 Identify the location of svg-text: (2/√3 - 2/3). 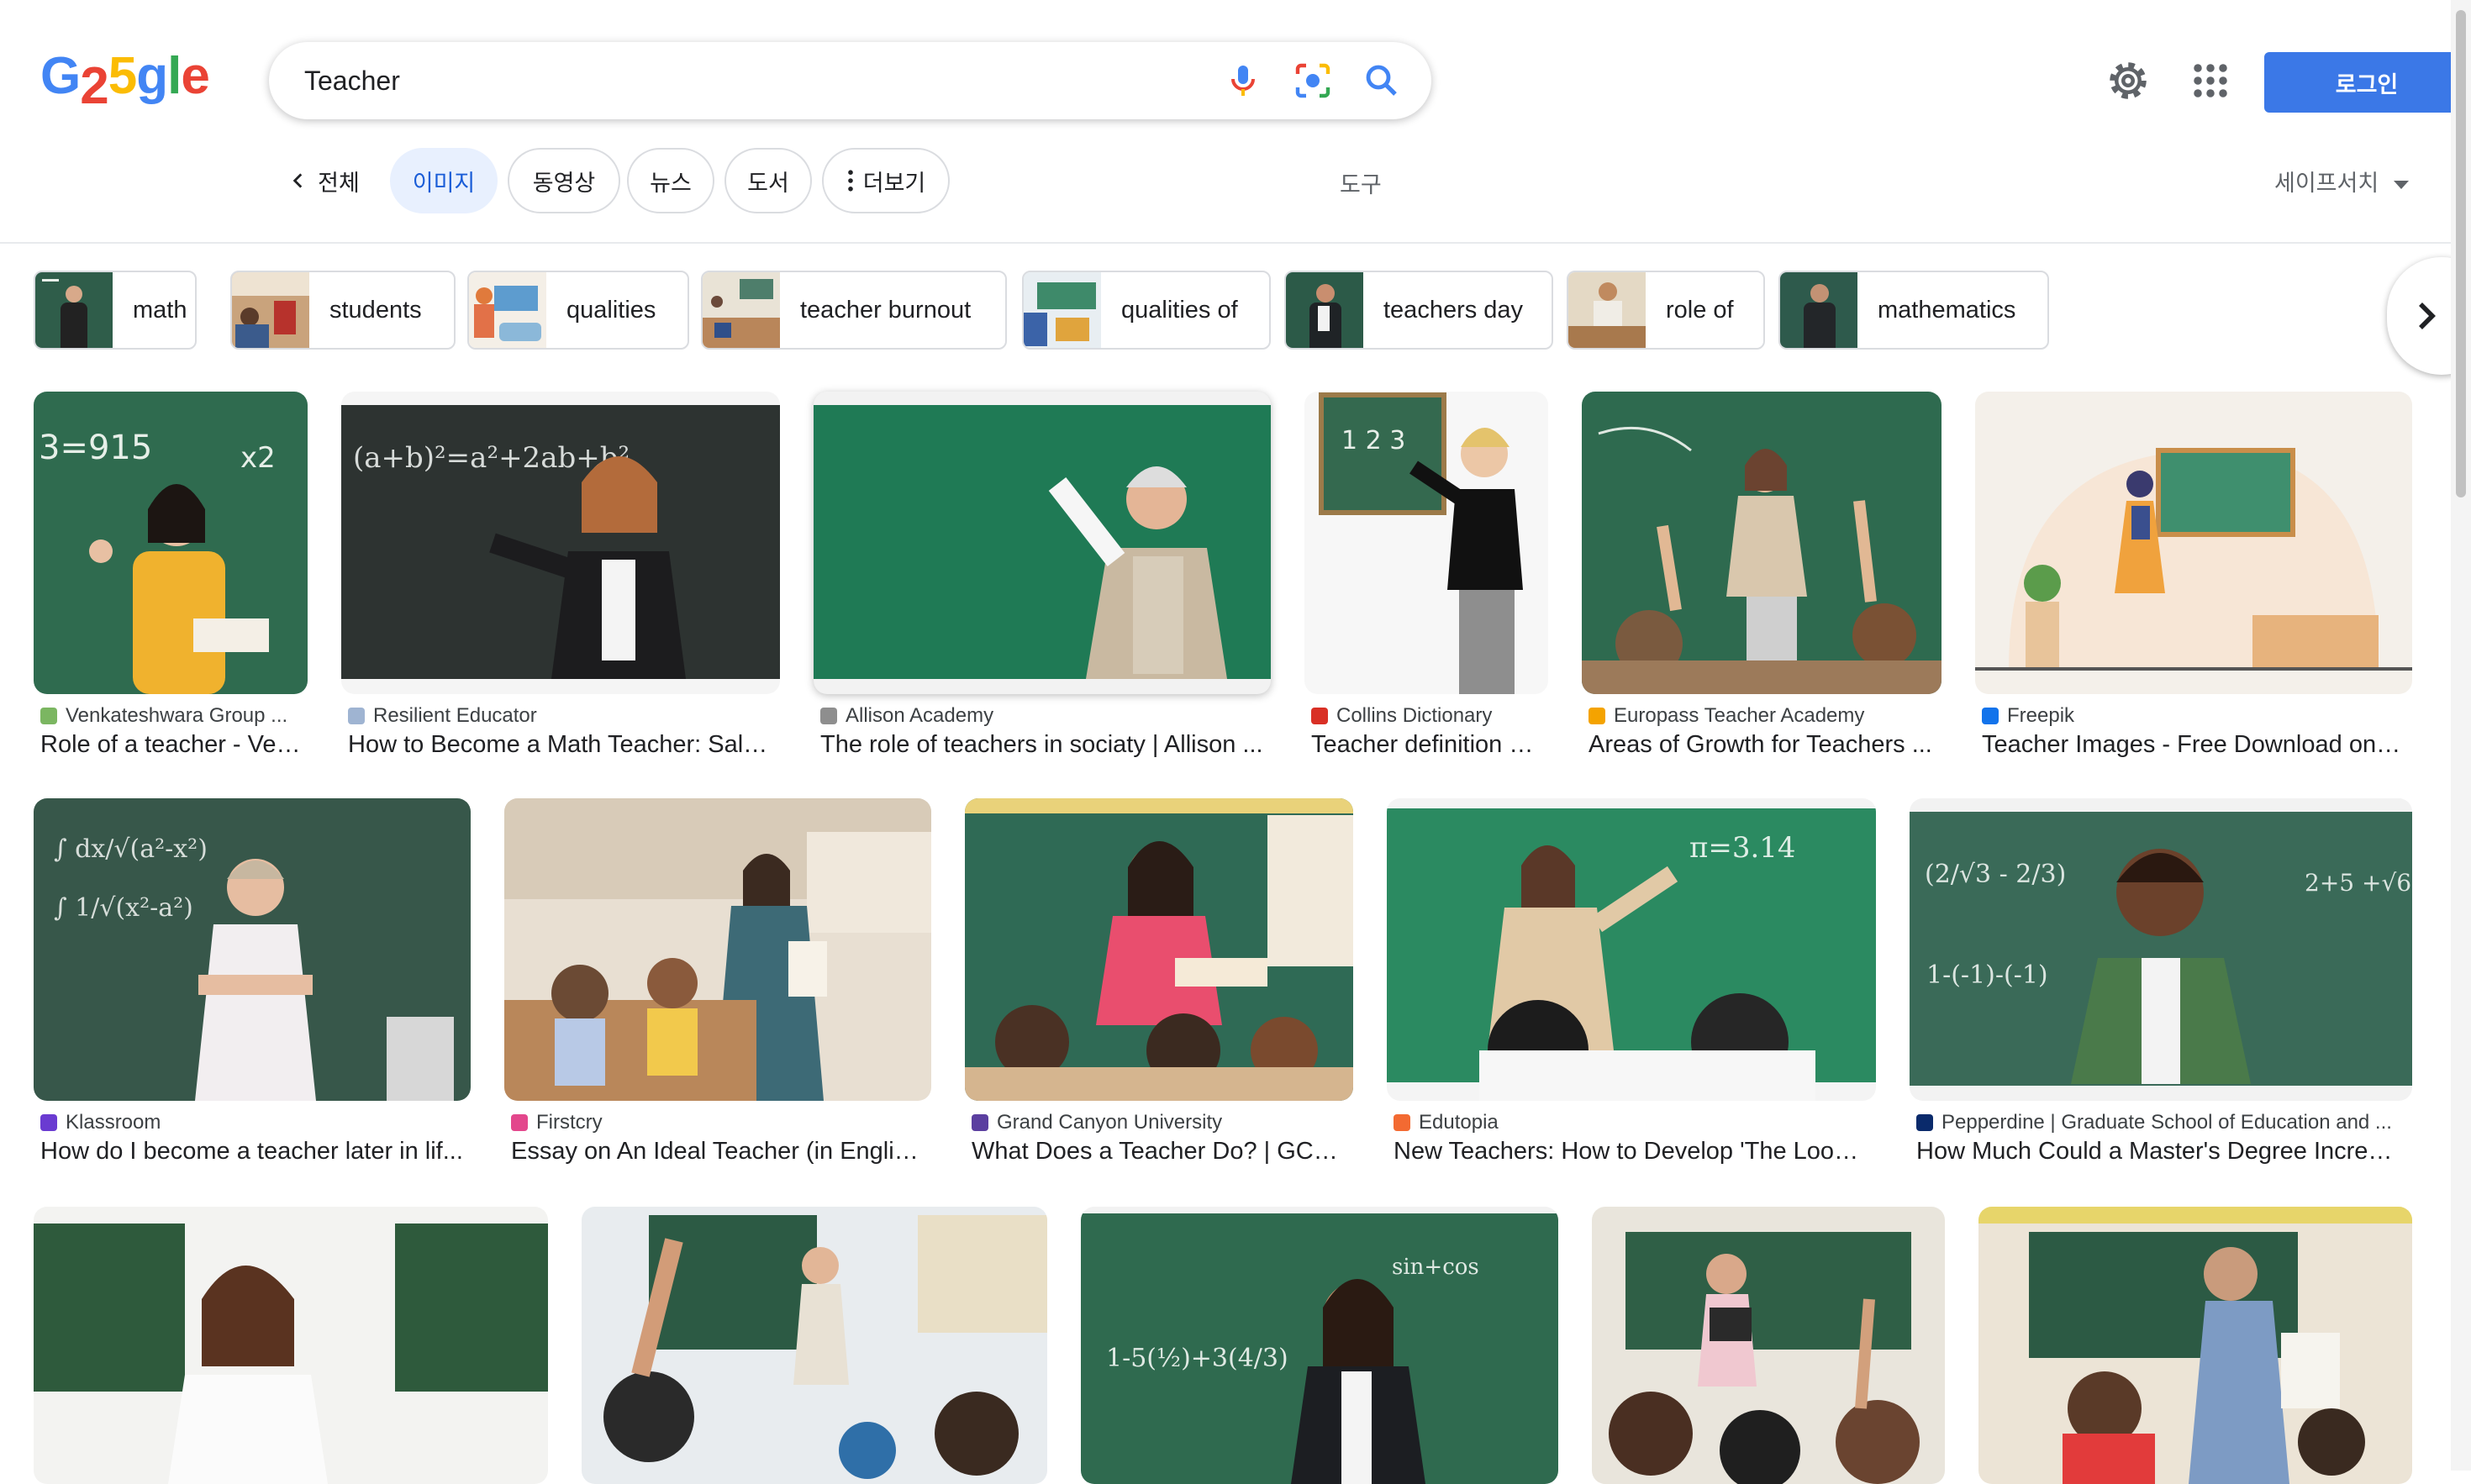
(1995, 875).